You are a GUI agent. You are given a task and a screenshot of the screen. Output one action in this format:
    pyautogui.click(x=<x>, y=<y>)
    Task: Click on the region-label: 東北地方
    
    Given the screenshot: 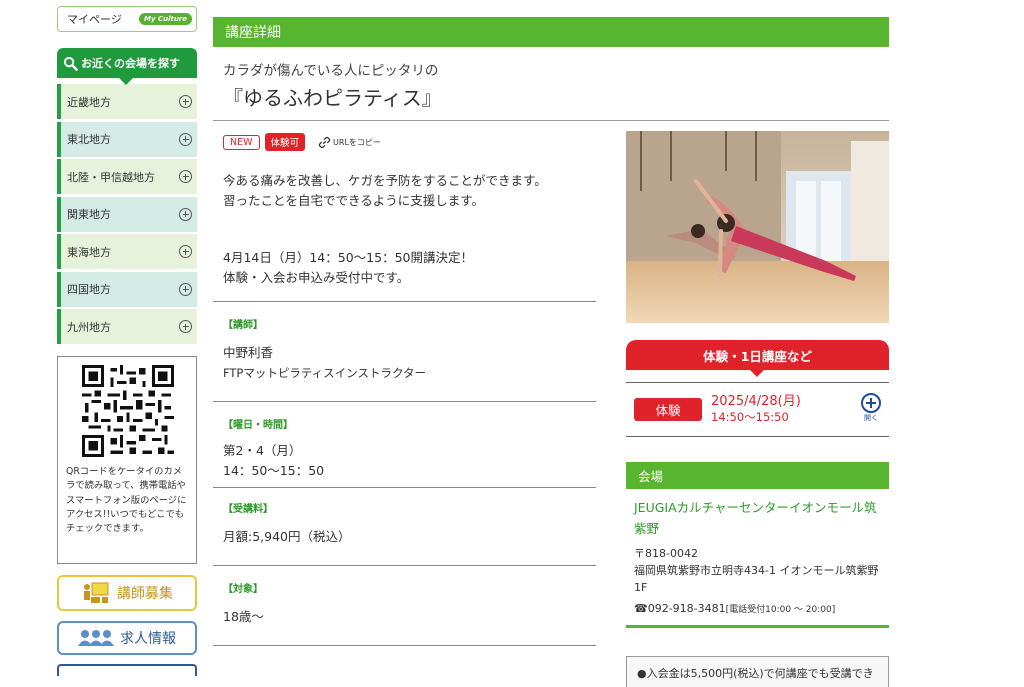 What is the action you would take?
    pyautogui.click(x=89, y=139)
    